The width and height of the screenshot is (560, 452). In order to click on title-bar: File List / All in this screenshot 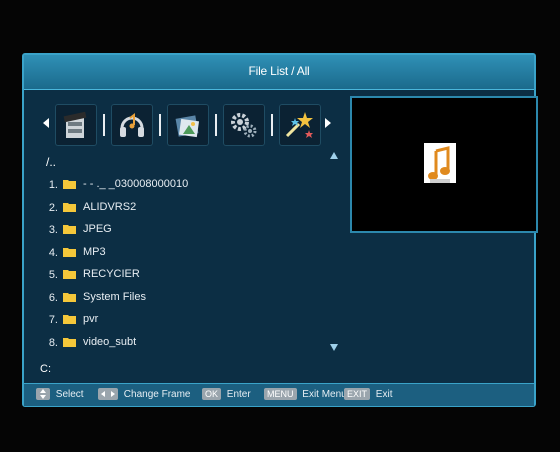, I will do `click(279, 72)`.